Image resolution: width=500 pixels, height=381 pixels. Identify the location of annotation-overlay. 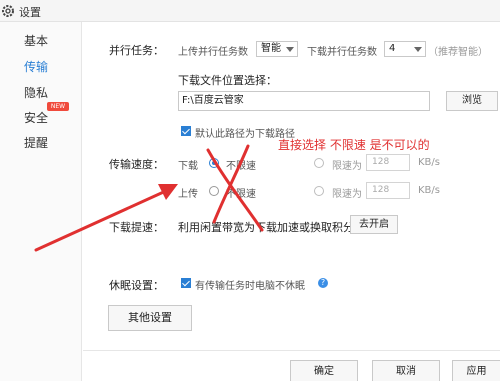
(149, 198).